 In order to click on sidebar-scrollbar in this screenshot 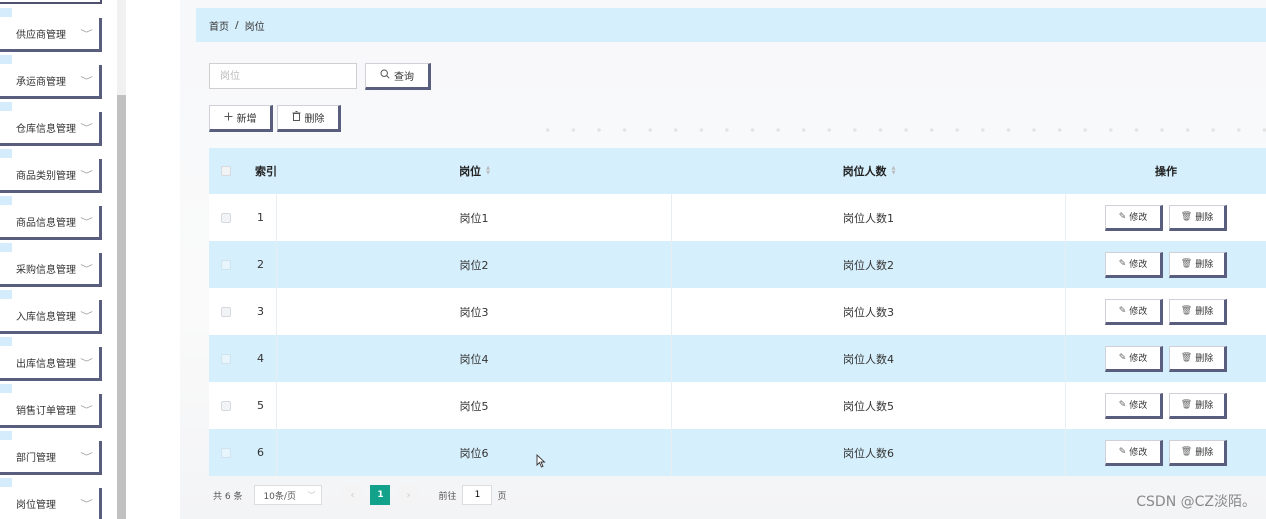, I will do `click(121, 259)`.